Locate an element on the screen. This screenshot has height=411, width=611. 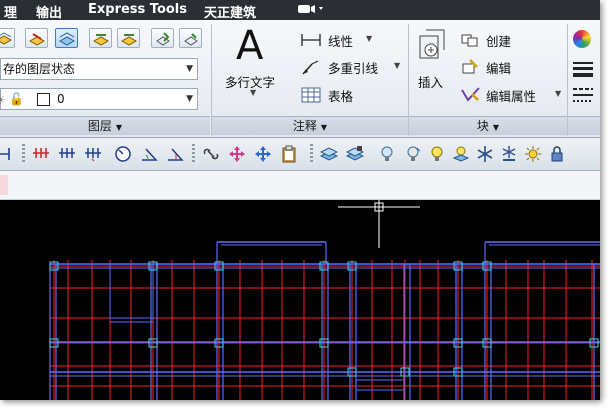
layer-stack-lock-icon is located at coordinates (355, 154).